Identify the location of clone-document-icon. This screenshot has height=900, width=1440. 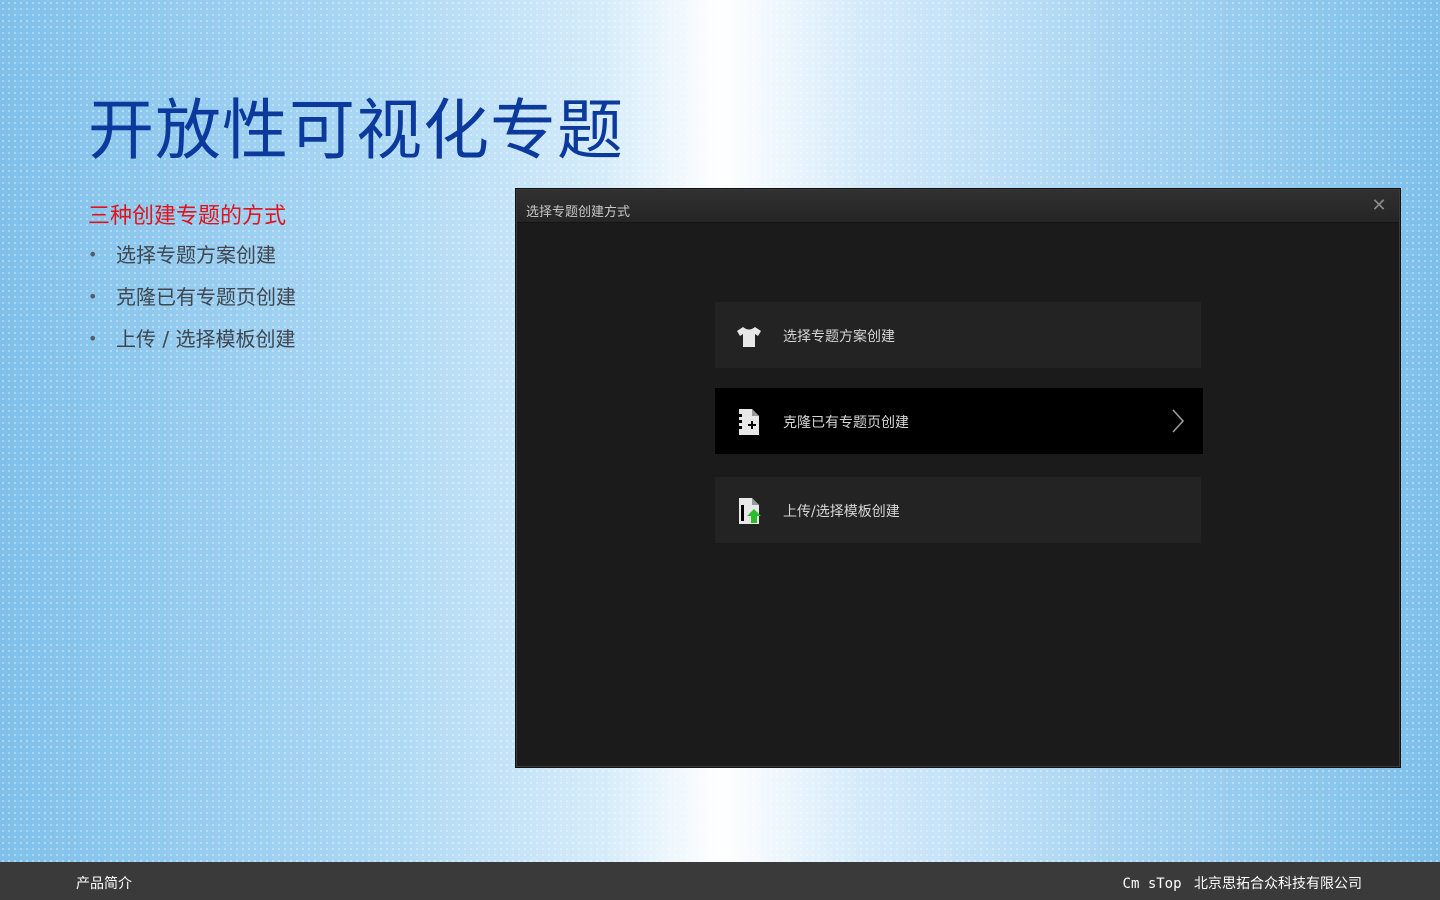
(749, 422).